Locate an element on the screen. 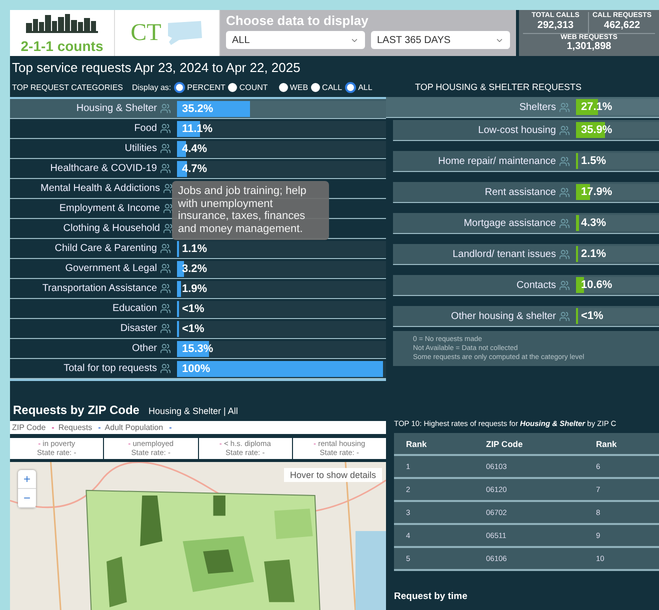 The image size is (659, 610). zoom-out-button: − is located at coordinates (27, 498).